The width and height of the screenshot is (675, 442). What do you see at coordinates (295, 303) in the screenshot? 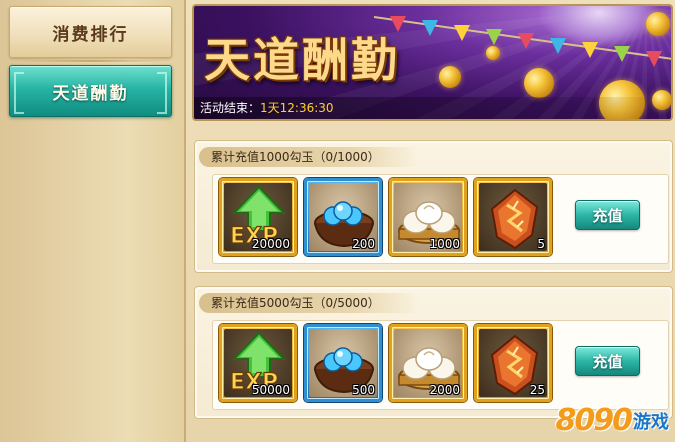
I see `panel-title: 累计充值5000勾玉（0/5000）` at bounding box center [295, 303].